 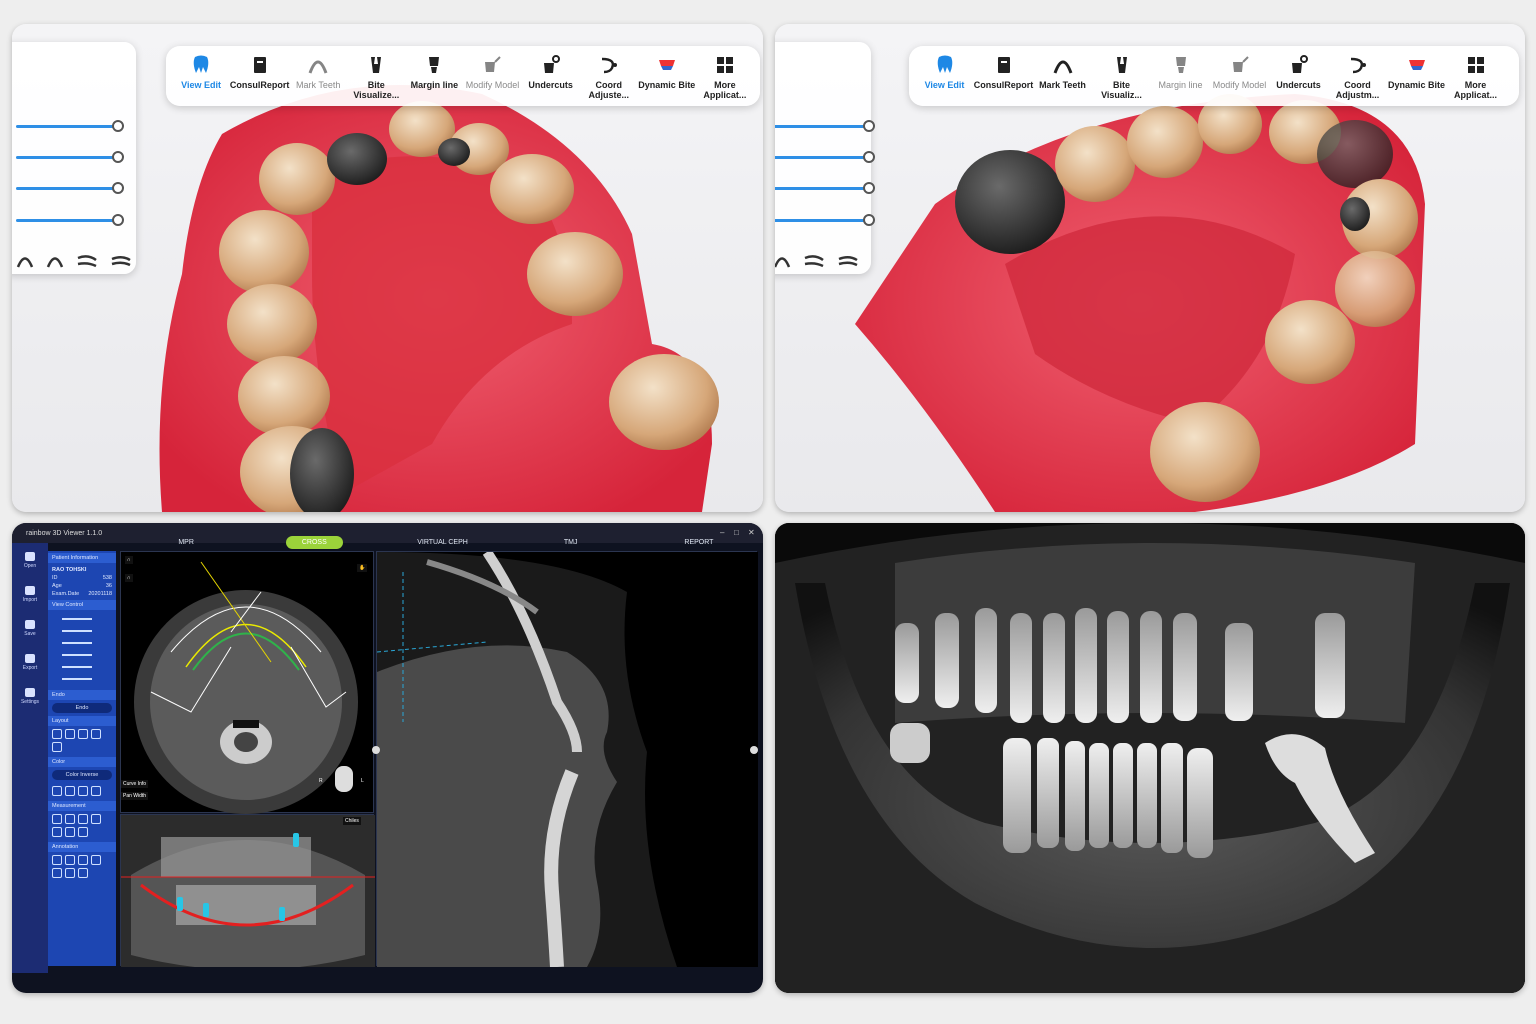 What do you see at coordinates (82, 866) in the screenshot?
I see `annotation-tools` at bounding box center [82, 866].